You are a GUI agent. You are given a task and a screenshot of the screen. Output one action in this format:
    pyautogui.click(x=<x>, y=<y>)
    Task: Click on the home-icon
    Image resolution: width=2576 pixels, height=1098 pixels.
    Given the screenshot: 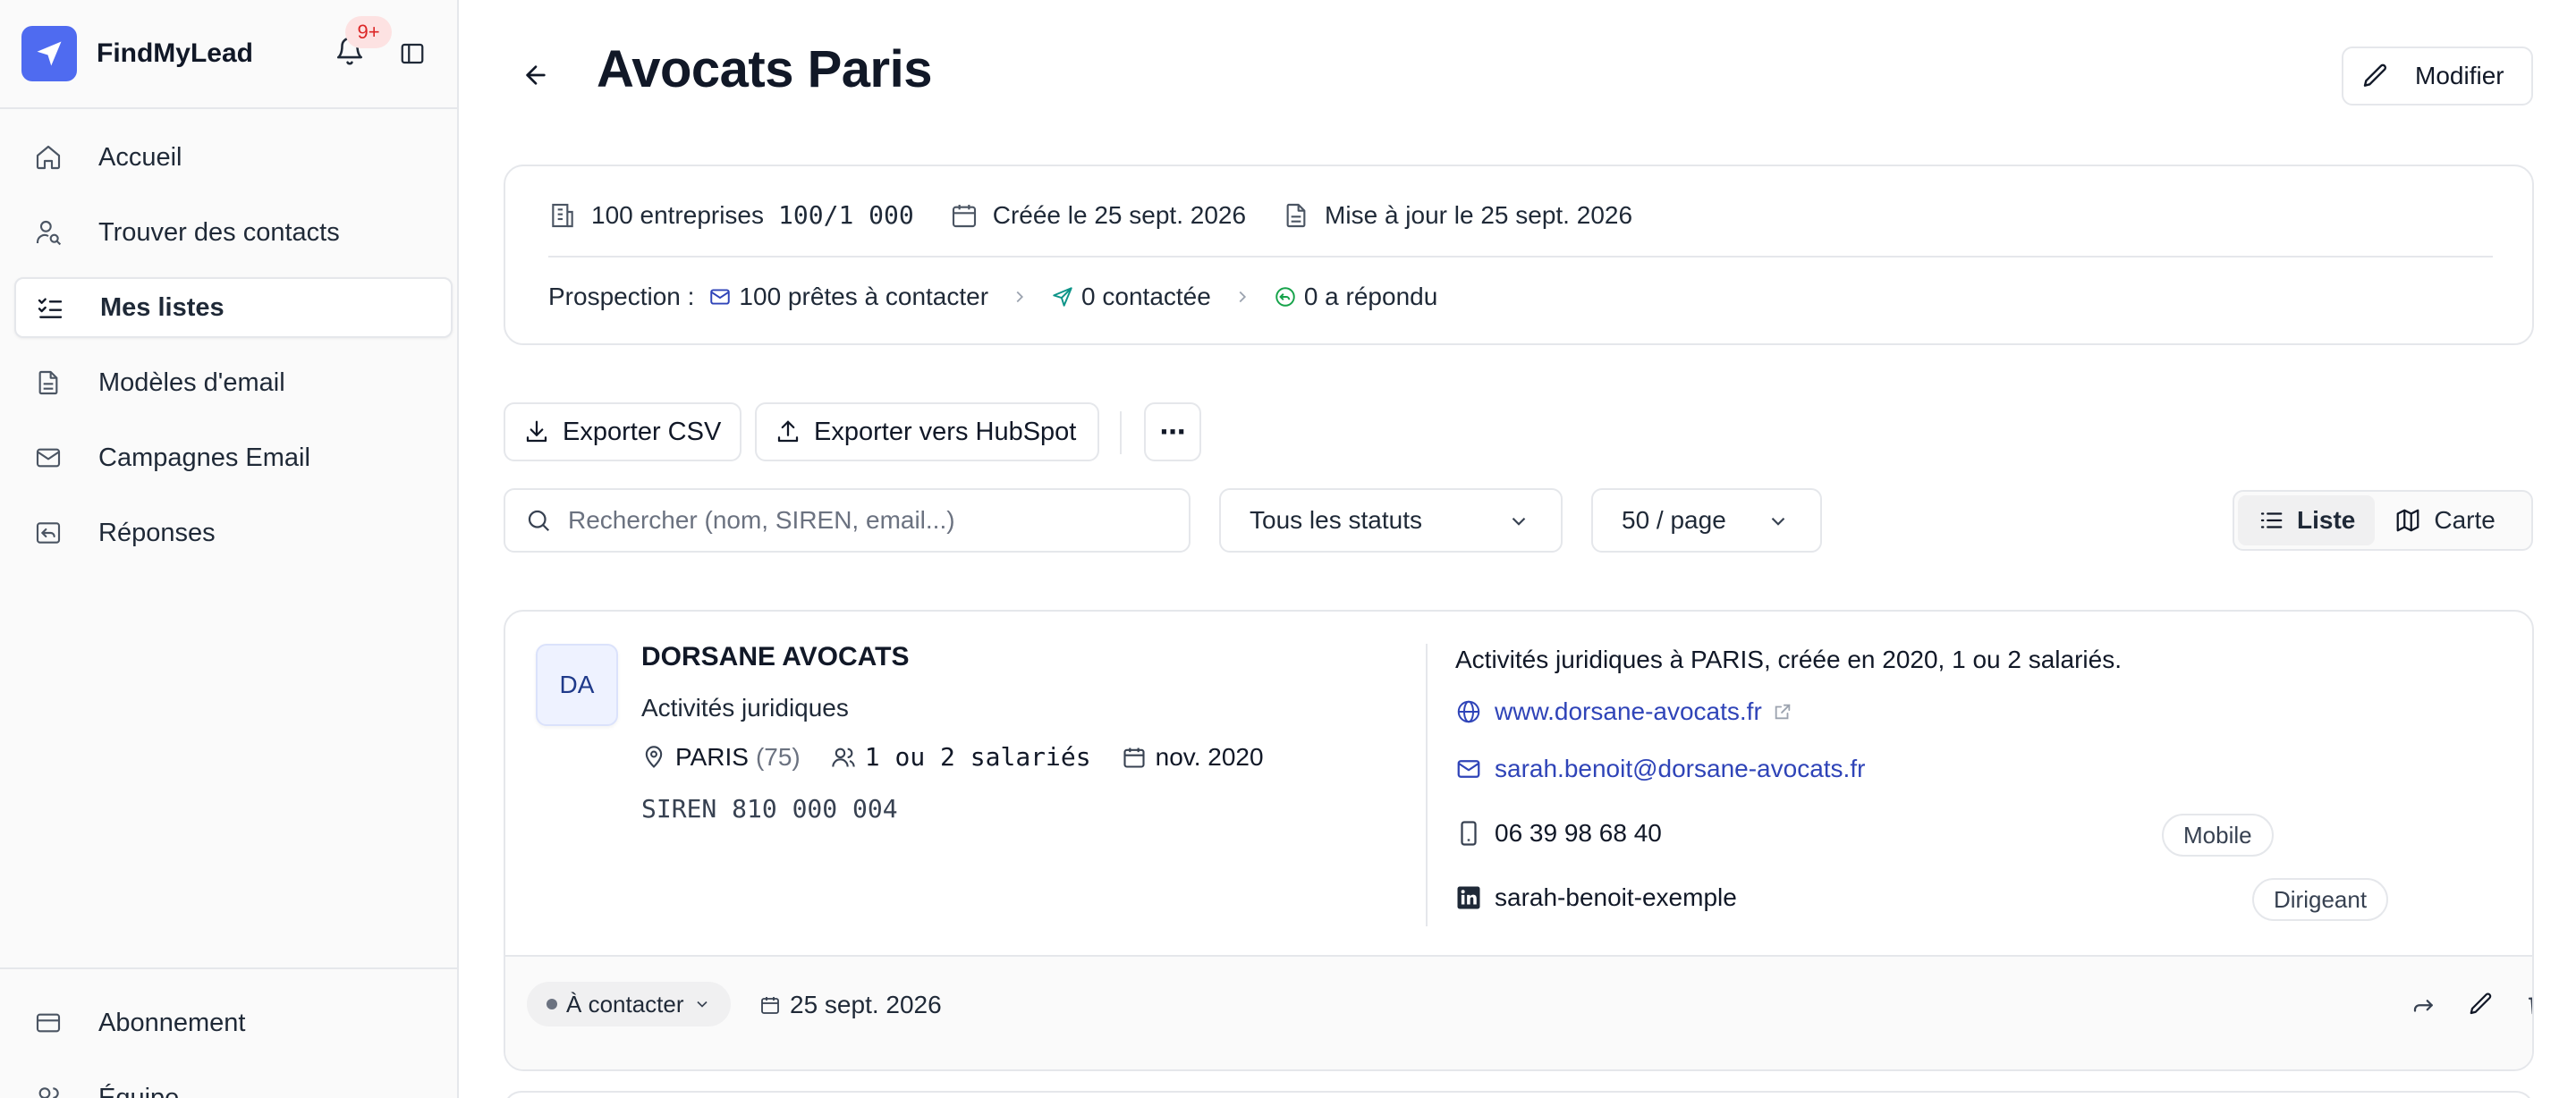 What is the action you would take?
    pyautogui.click(x=48, y=157)
    